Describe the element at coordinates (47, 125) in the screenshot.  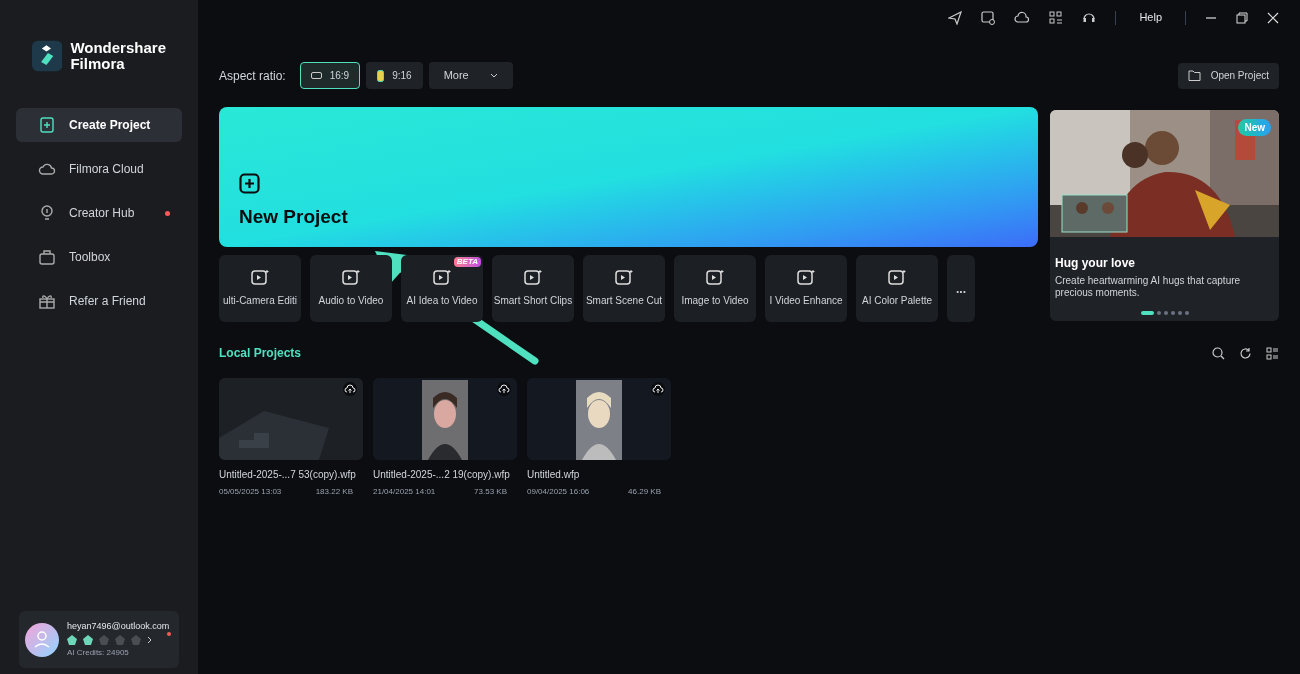
I see `file-plus-icon` at that location.